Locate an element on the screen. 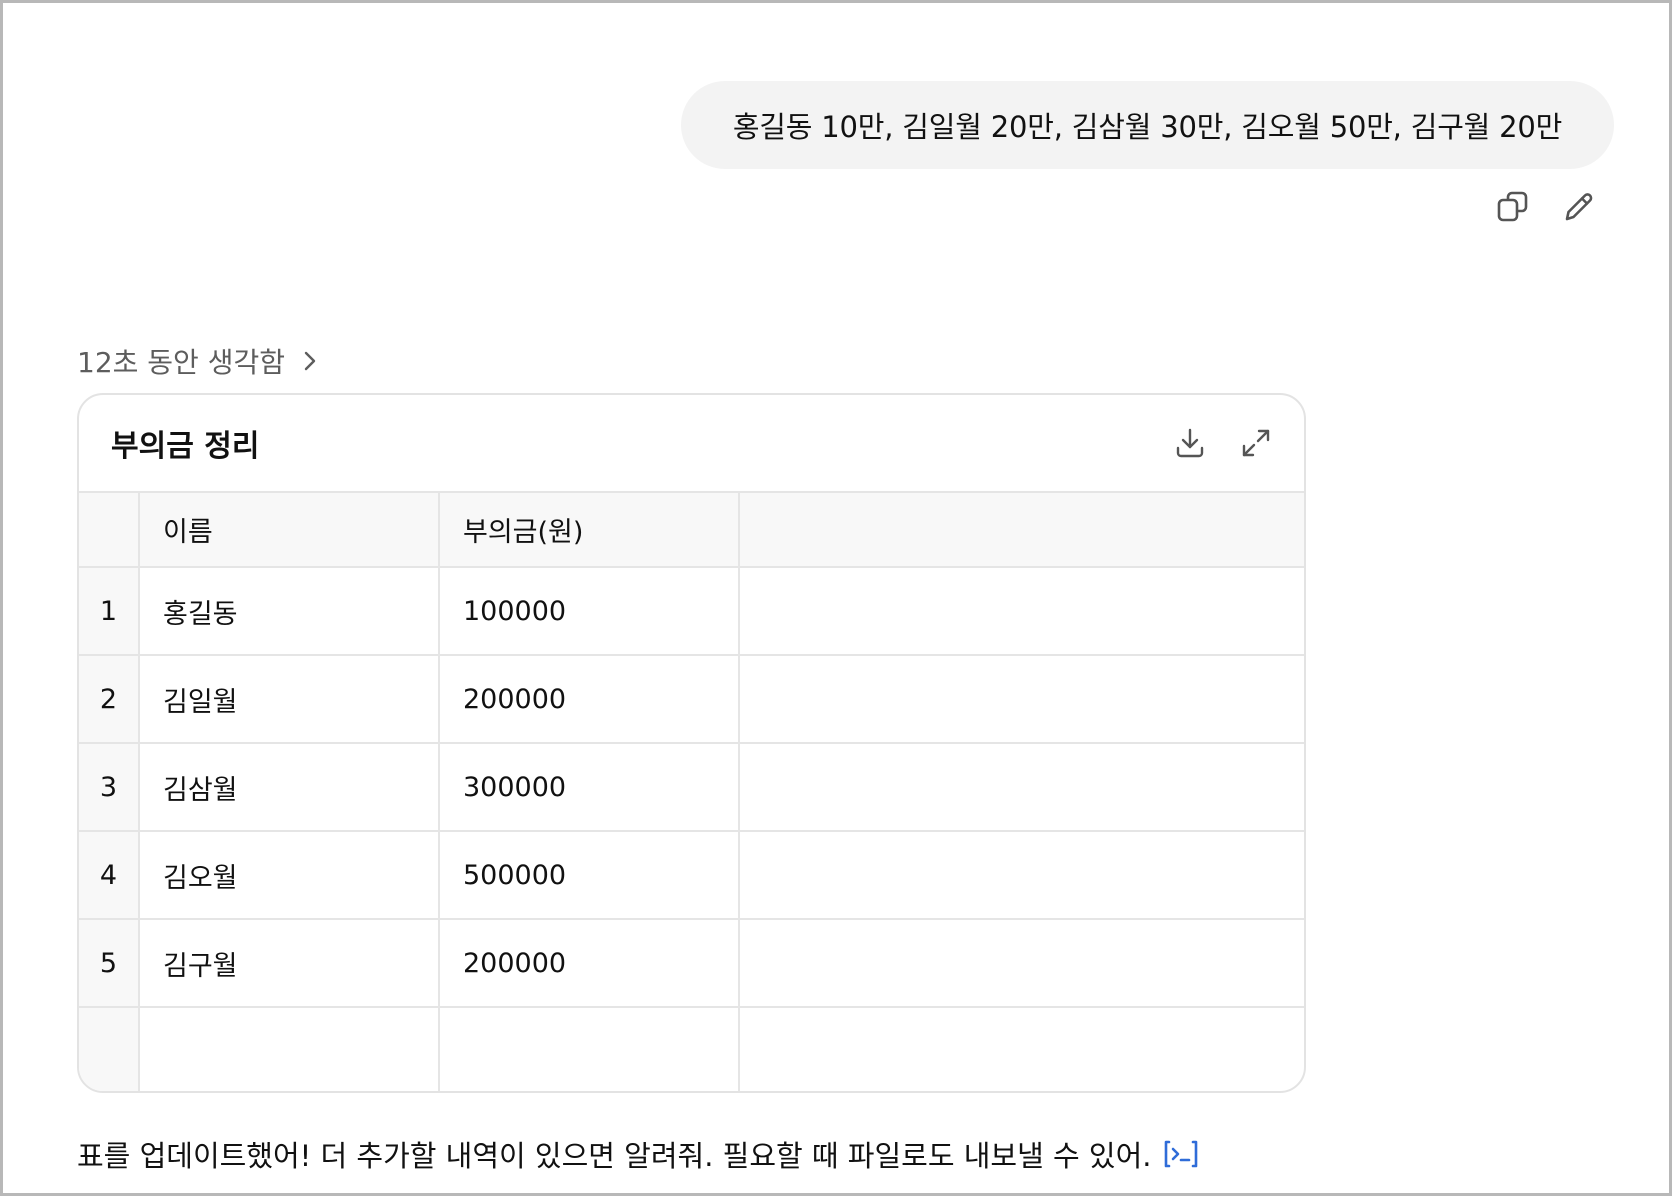  cell-amount is located at coordinates (589, 1049).